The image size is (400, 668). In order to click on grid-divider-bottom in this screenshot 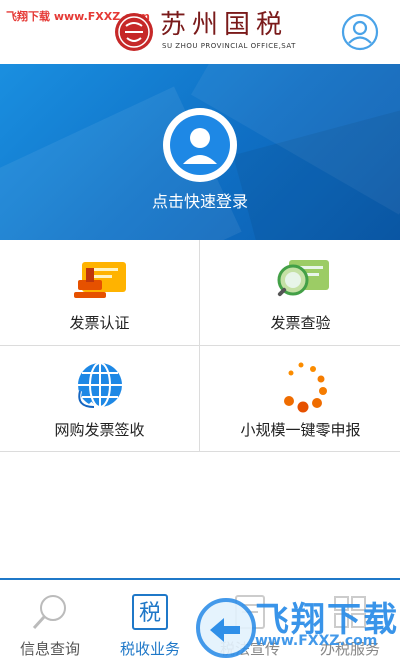, I will do `click(200, 451)`.